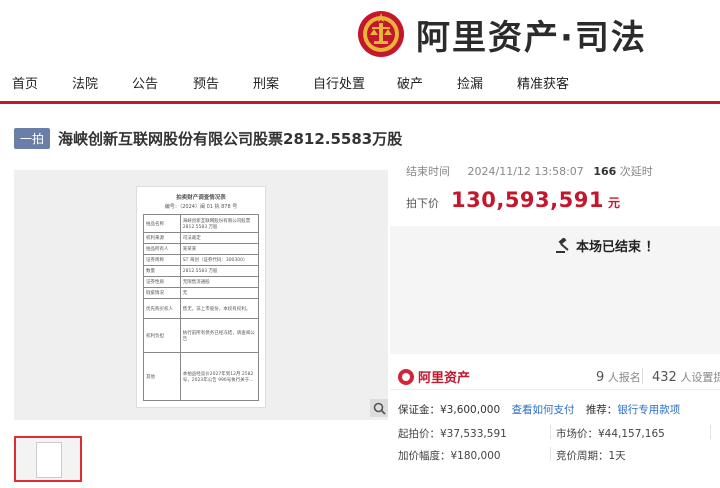  Describe the element at coordinates (449, 456) in the screenshot. I see `bid-increment: 加价幅度：¥180,000` at that location.